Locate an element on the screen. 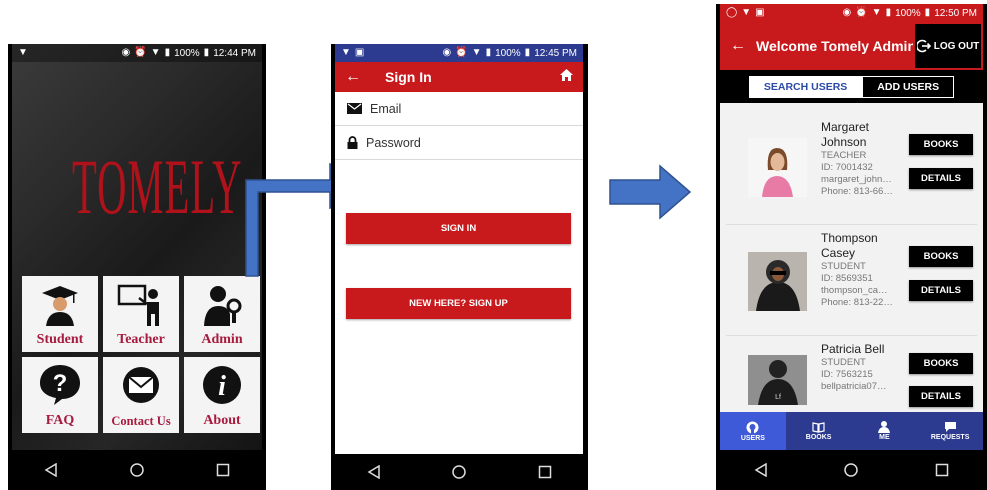  nav-label: BOOKS is located at coordinates (818, 437).